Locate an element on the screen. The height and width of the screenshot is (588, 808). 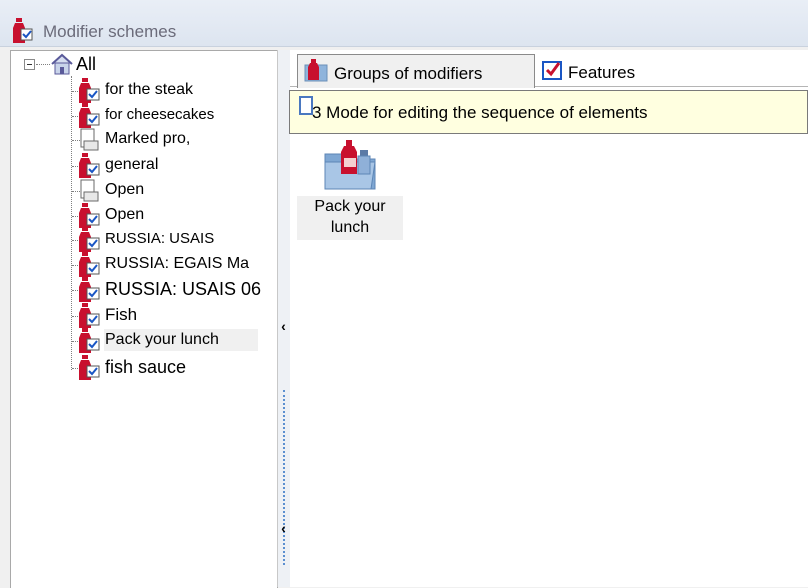
splitter-grip is located at coordinates (284, 477).